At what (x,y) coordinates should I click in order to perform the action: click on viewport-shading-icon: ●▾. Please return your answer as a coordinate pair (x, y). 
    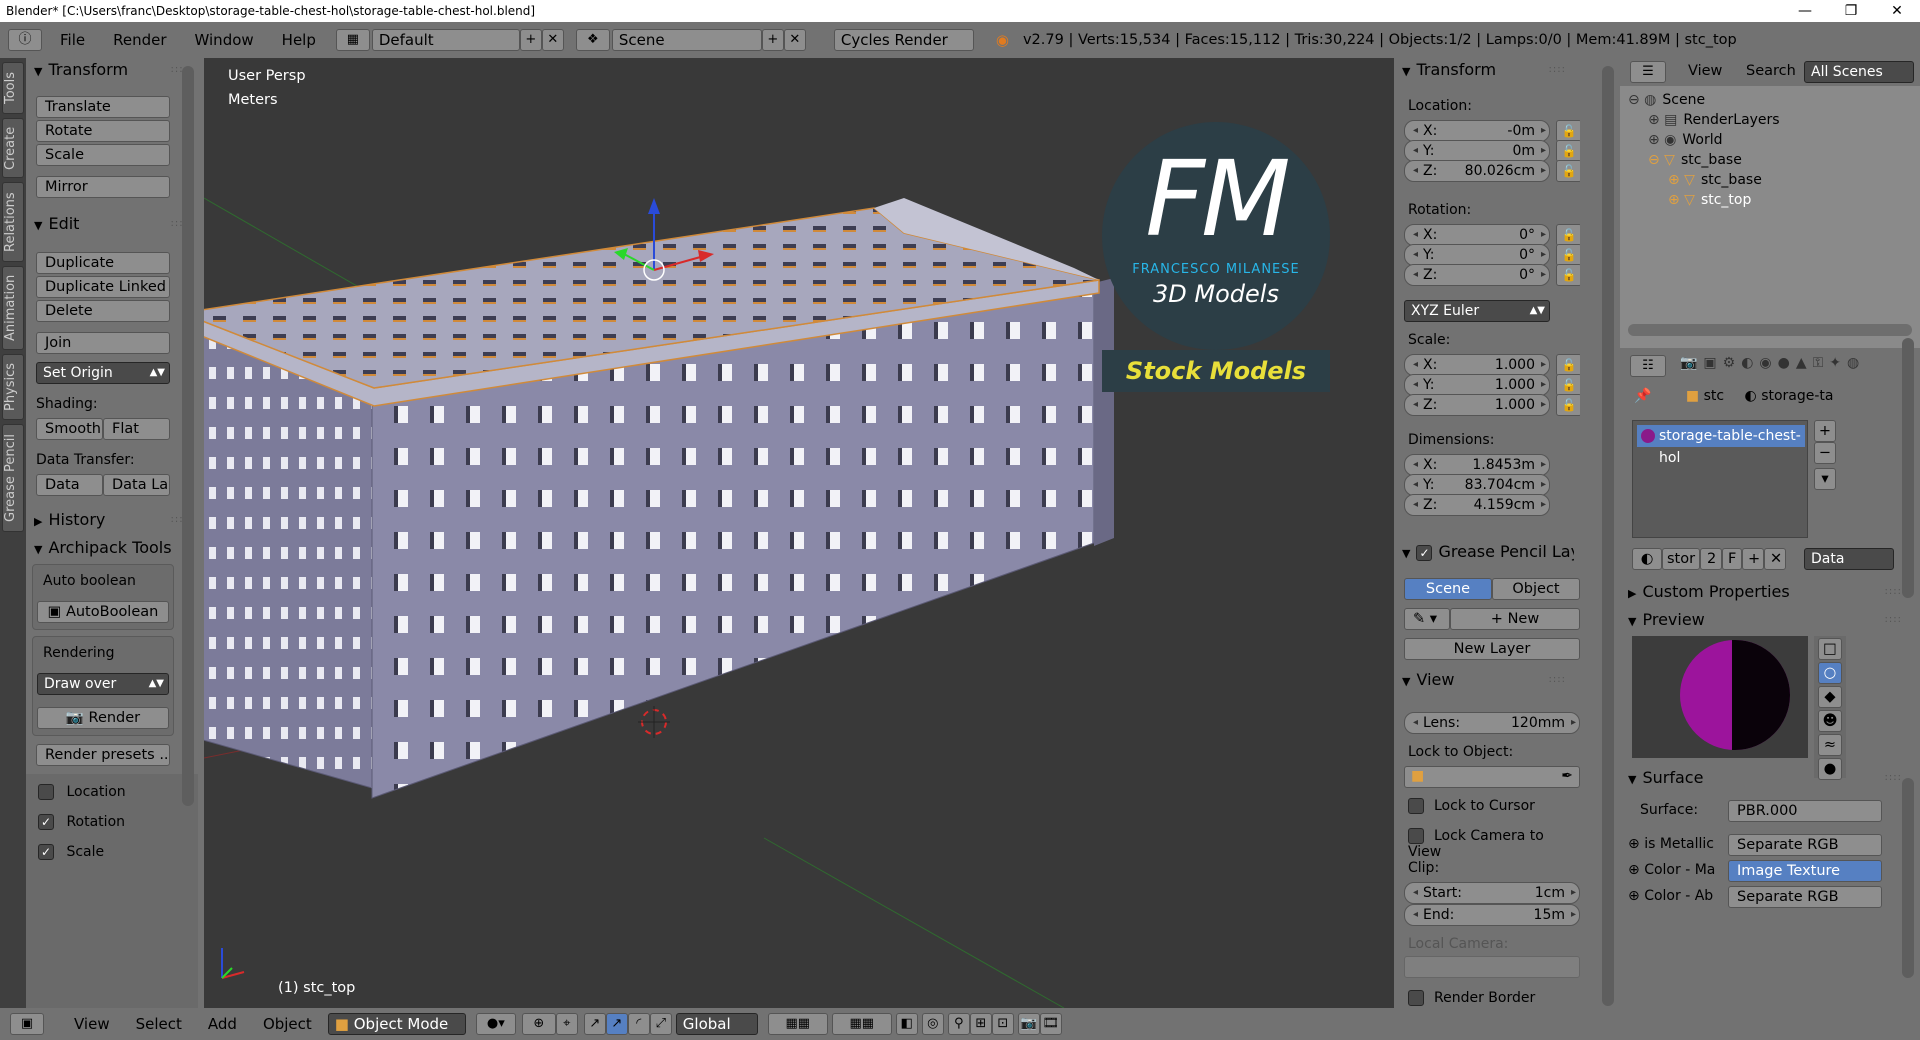
    Looking at the image, I should click on (495, 1024).